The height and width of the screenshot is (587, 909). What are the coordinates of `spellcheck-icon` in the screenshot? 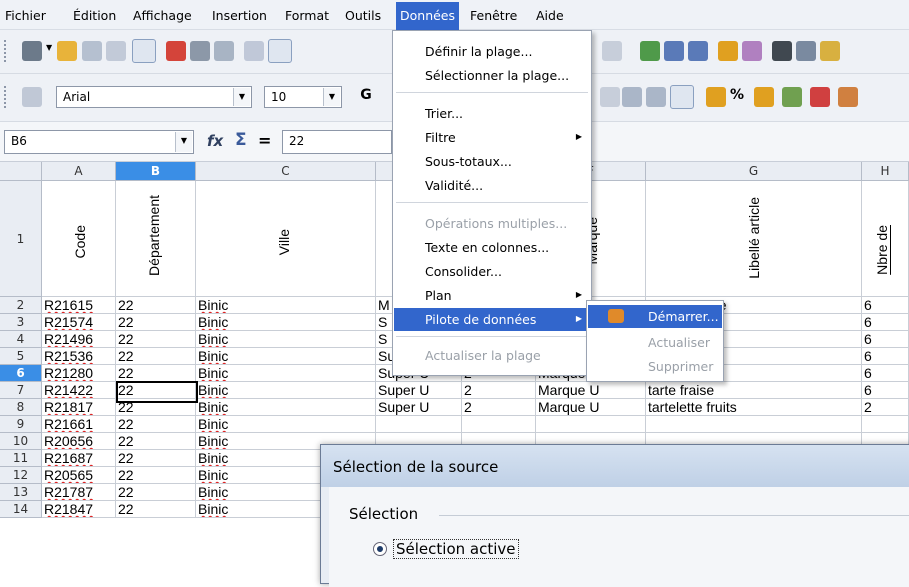 It's located at (254, 51).